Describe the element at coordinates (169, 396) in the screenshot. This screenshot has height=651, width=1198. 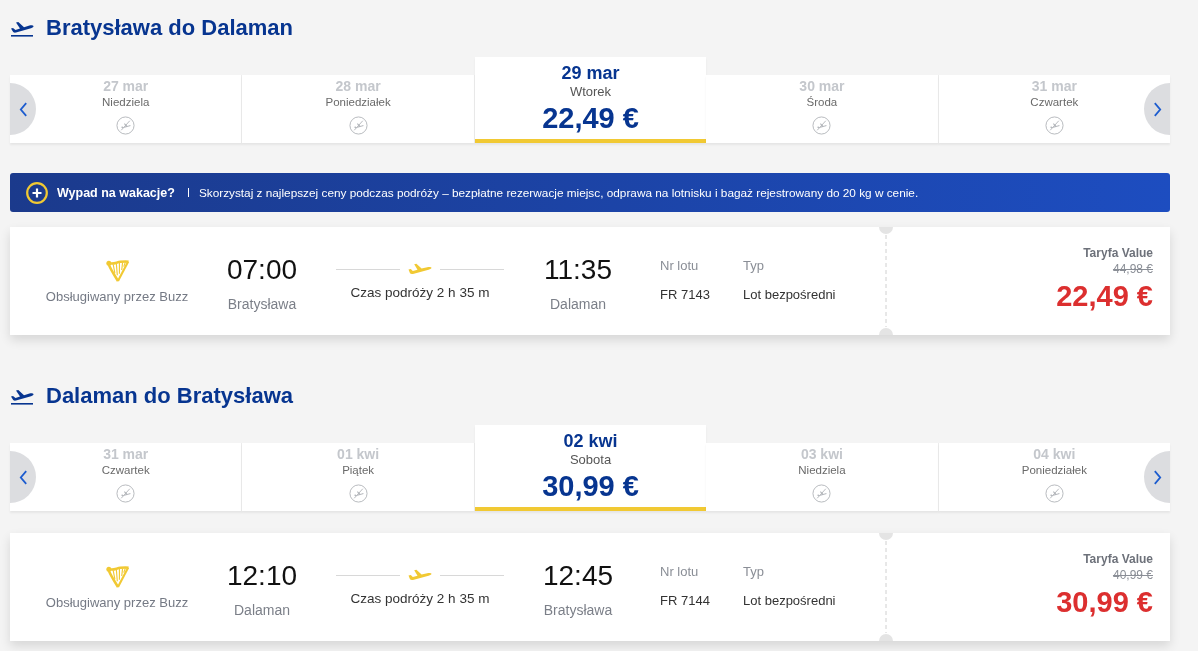
I see `section-title: Dalaman do Bratysława` at that location.